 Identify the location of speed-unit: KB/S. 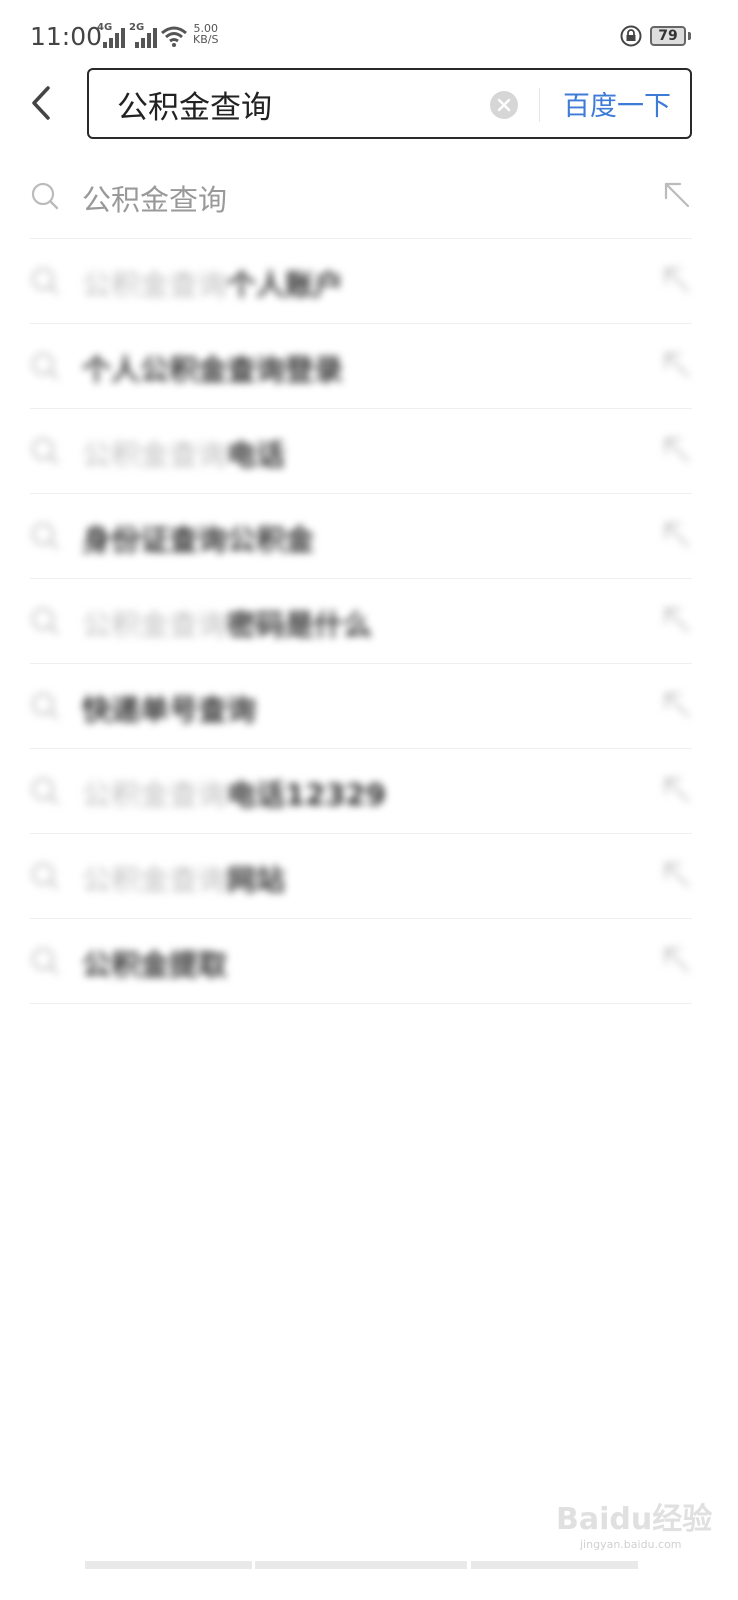
(206, 39).